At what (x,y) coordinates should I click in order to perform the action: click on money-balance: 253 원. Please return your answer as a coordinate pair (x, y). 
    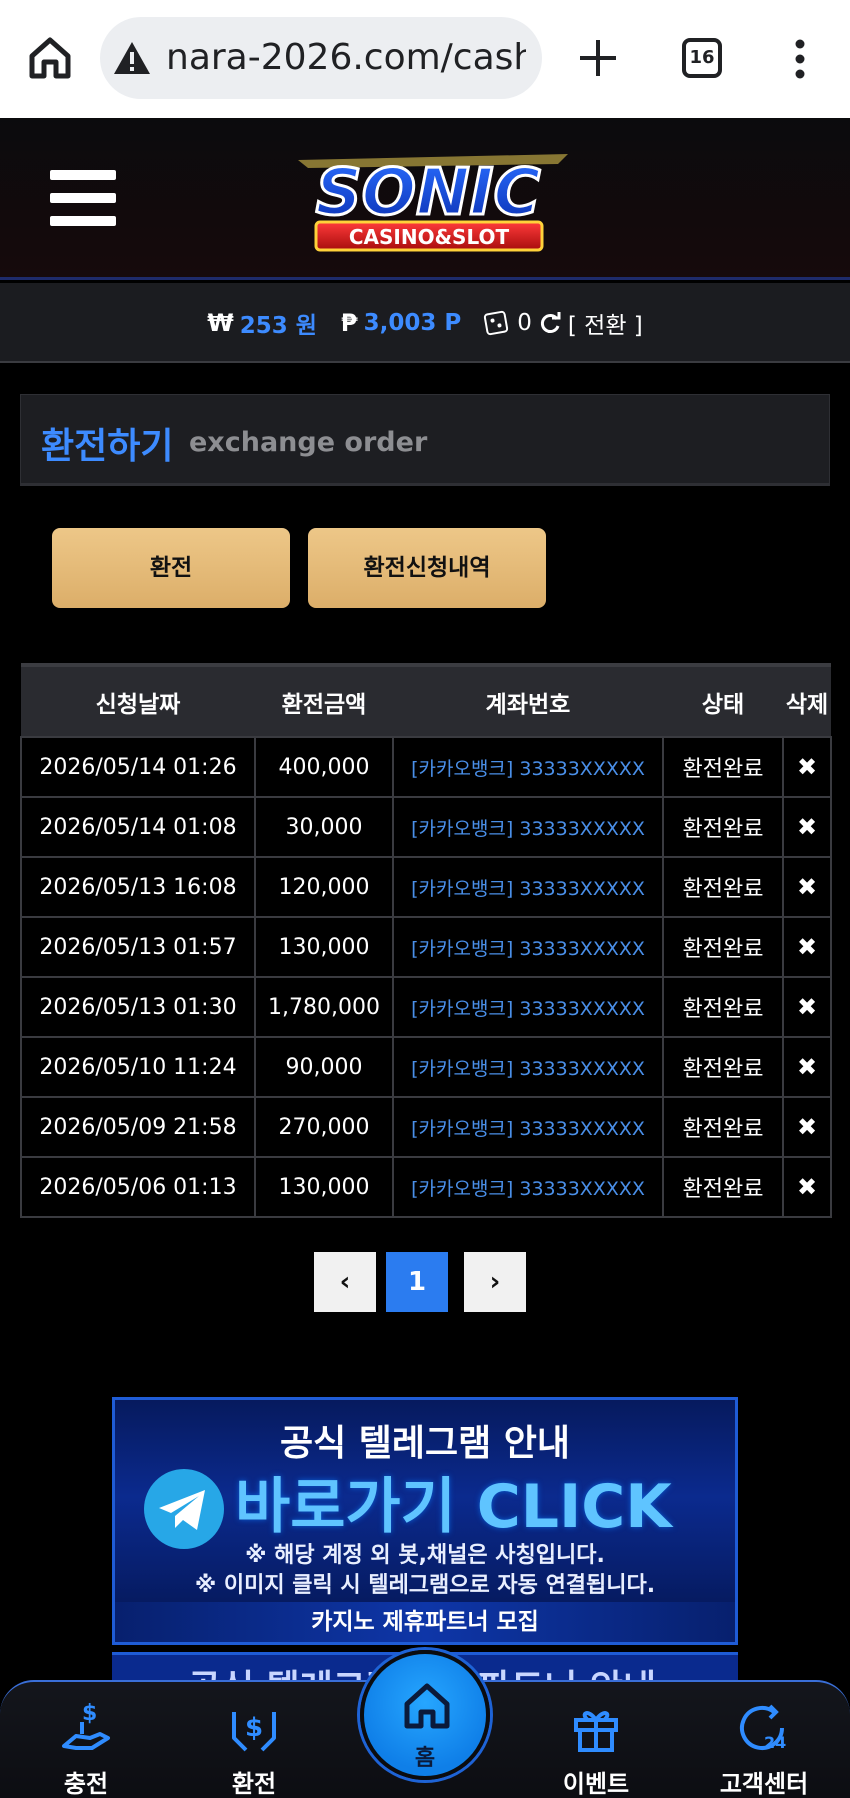
    Looking at the image, I should click on (278, 326).